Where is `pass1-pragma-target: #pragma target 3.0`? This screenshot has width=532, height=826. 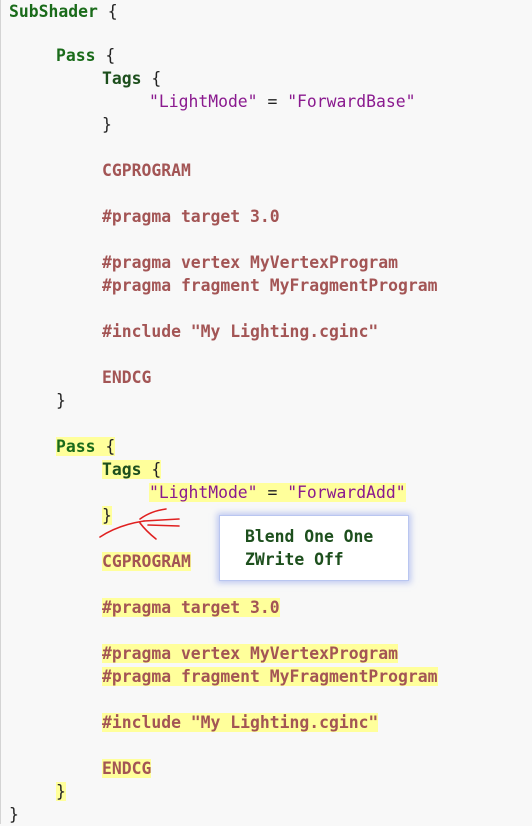
pass1-pragma-target: #pragma target 3.0 is located at coordinates (191, 216).